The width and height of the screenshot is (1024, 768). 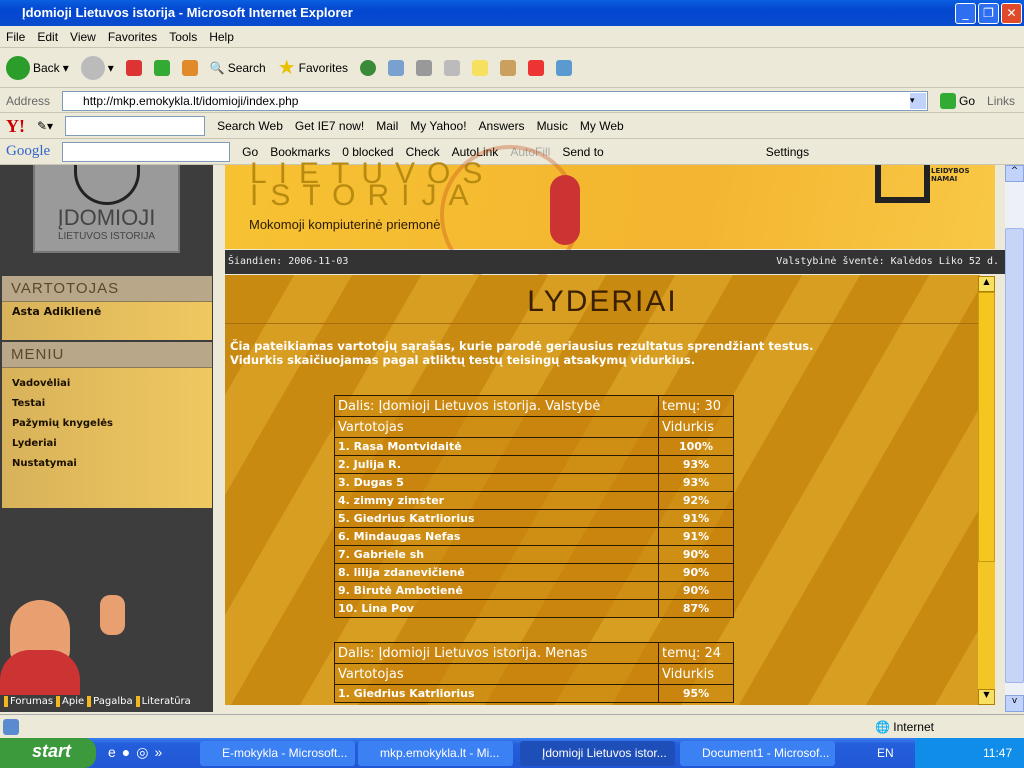 What do you see at coordinates (48, 753) in the screenshot?
I see `start-button: start` at bounding box center [48, 753].